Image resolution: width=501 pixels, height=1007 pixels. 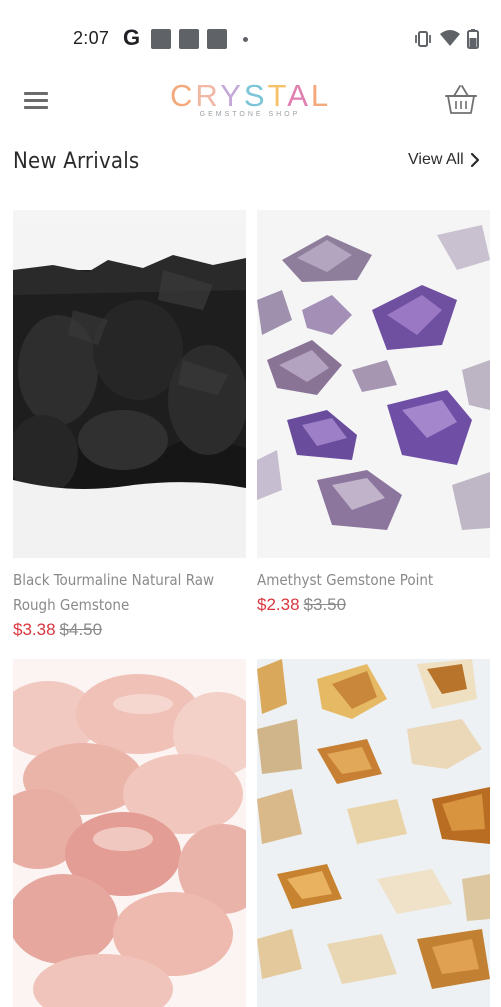 What do you see at coordinates (81, 629) in the screenshot?
I see `product-old-price: $4.50` at bounding box center [81, 629].